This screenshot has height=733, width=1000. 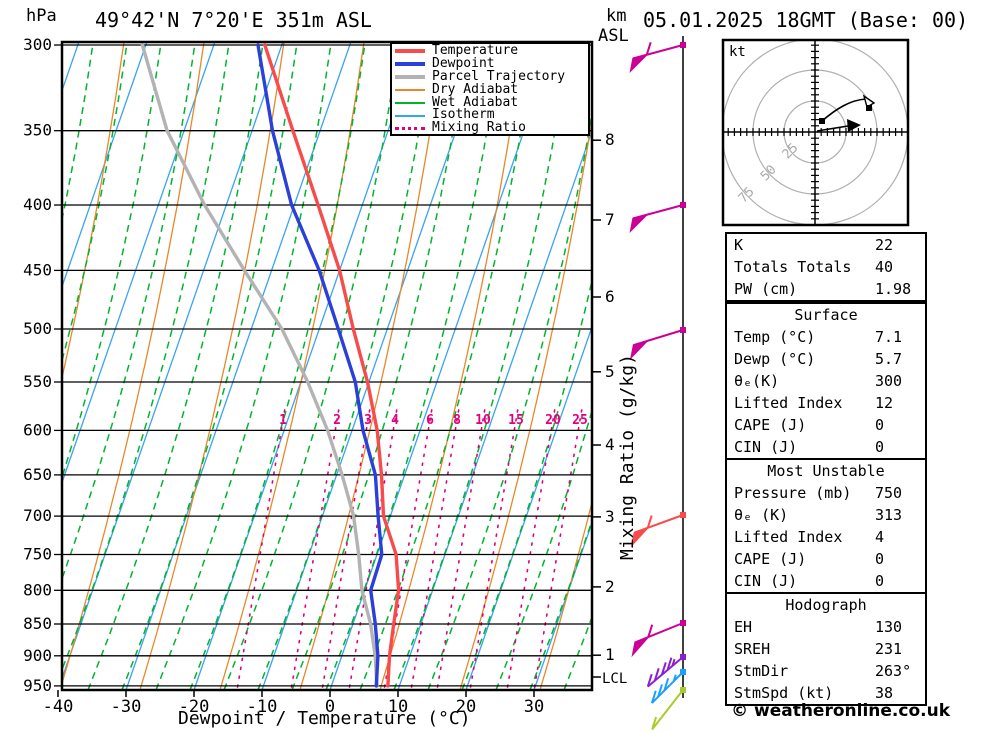 I want to click on mixing-ratio-tick-label: 6, so click(x=430, y=420).